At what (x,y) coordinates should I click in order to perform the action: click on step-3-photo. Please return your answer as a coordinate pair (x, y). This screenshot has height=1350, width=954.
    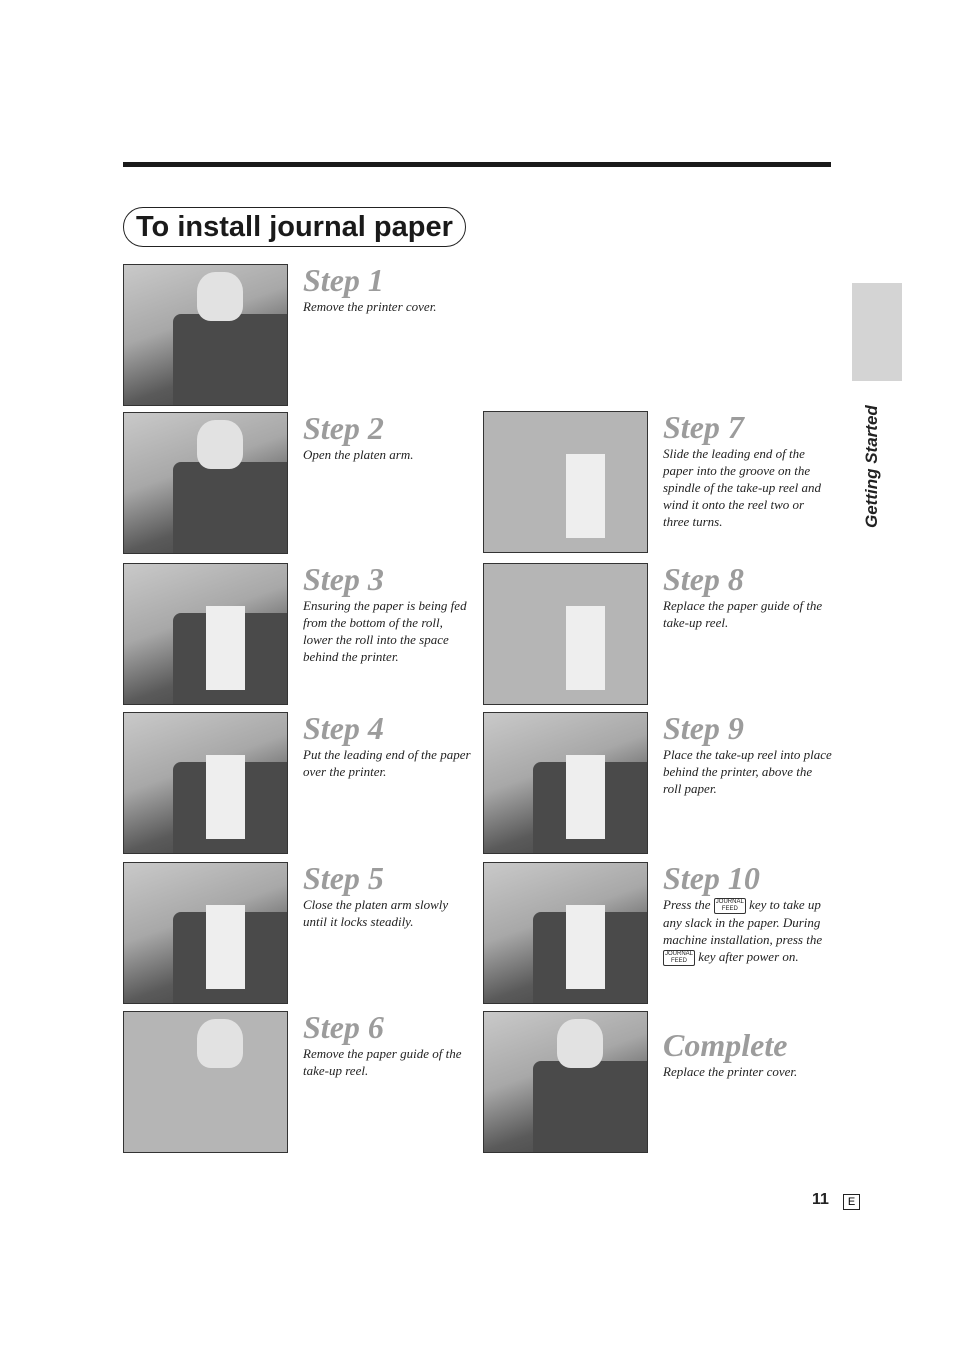
    Looking at the image, I should click on (205, 634).